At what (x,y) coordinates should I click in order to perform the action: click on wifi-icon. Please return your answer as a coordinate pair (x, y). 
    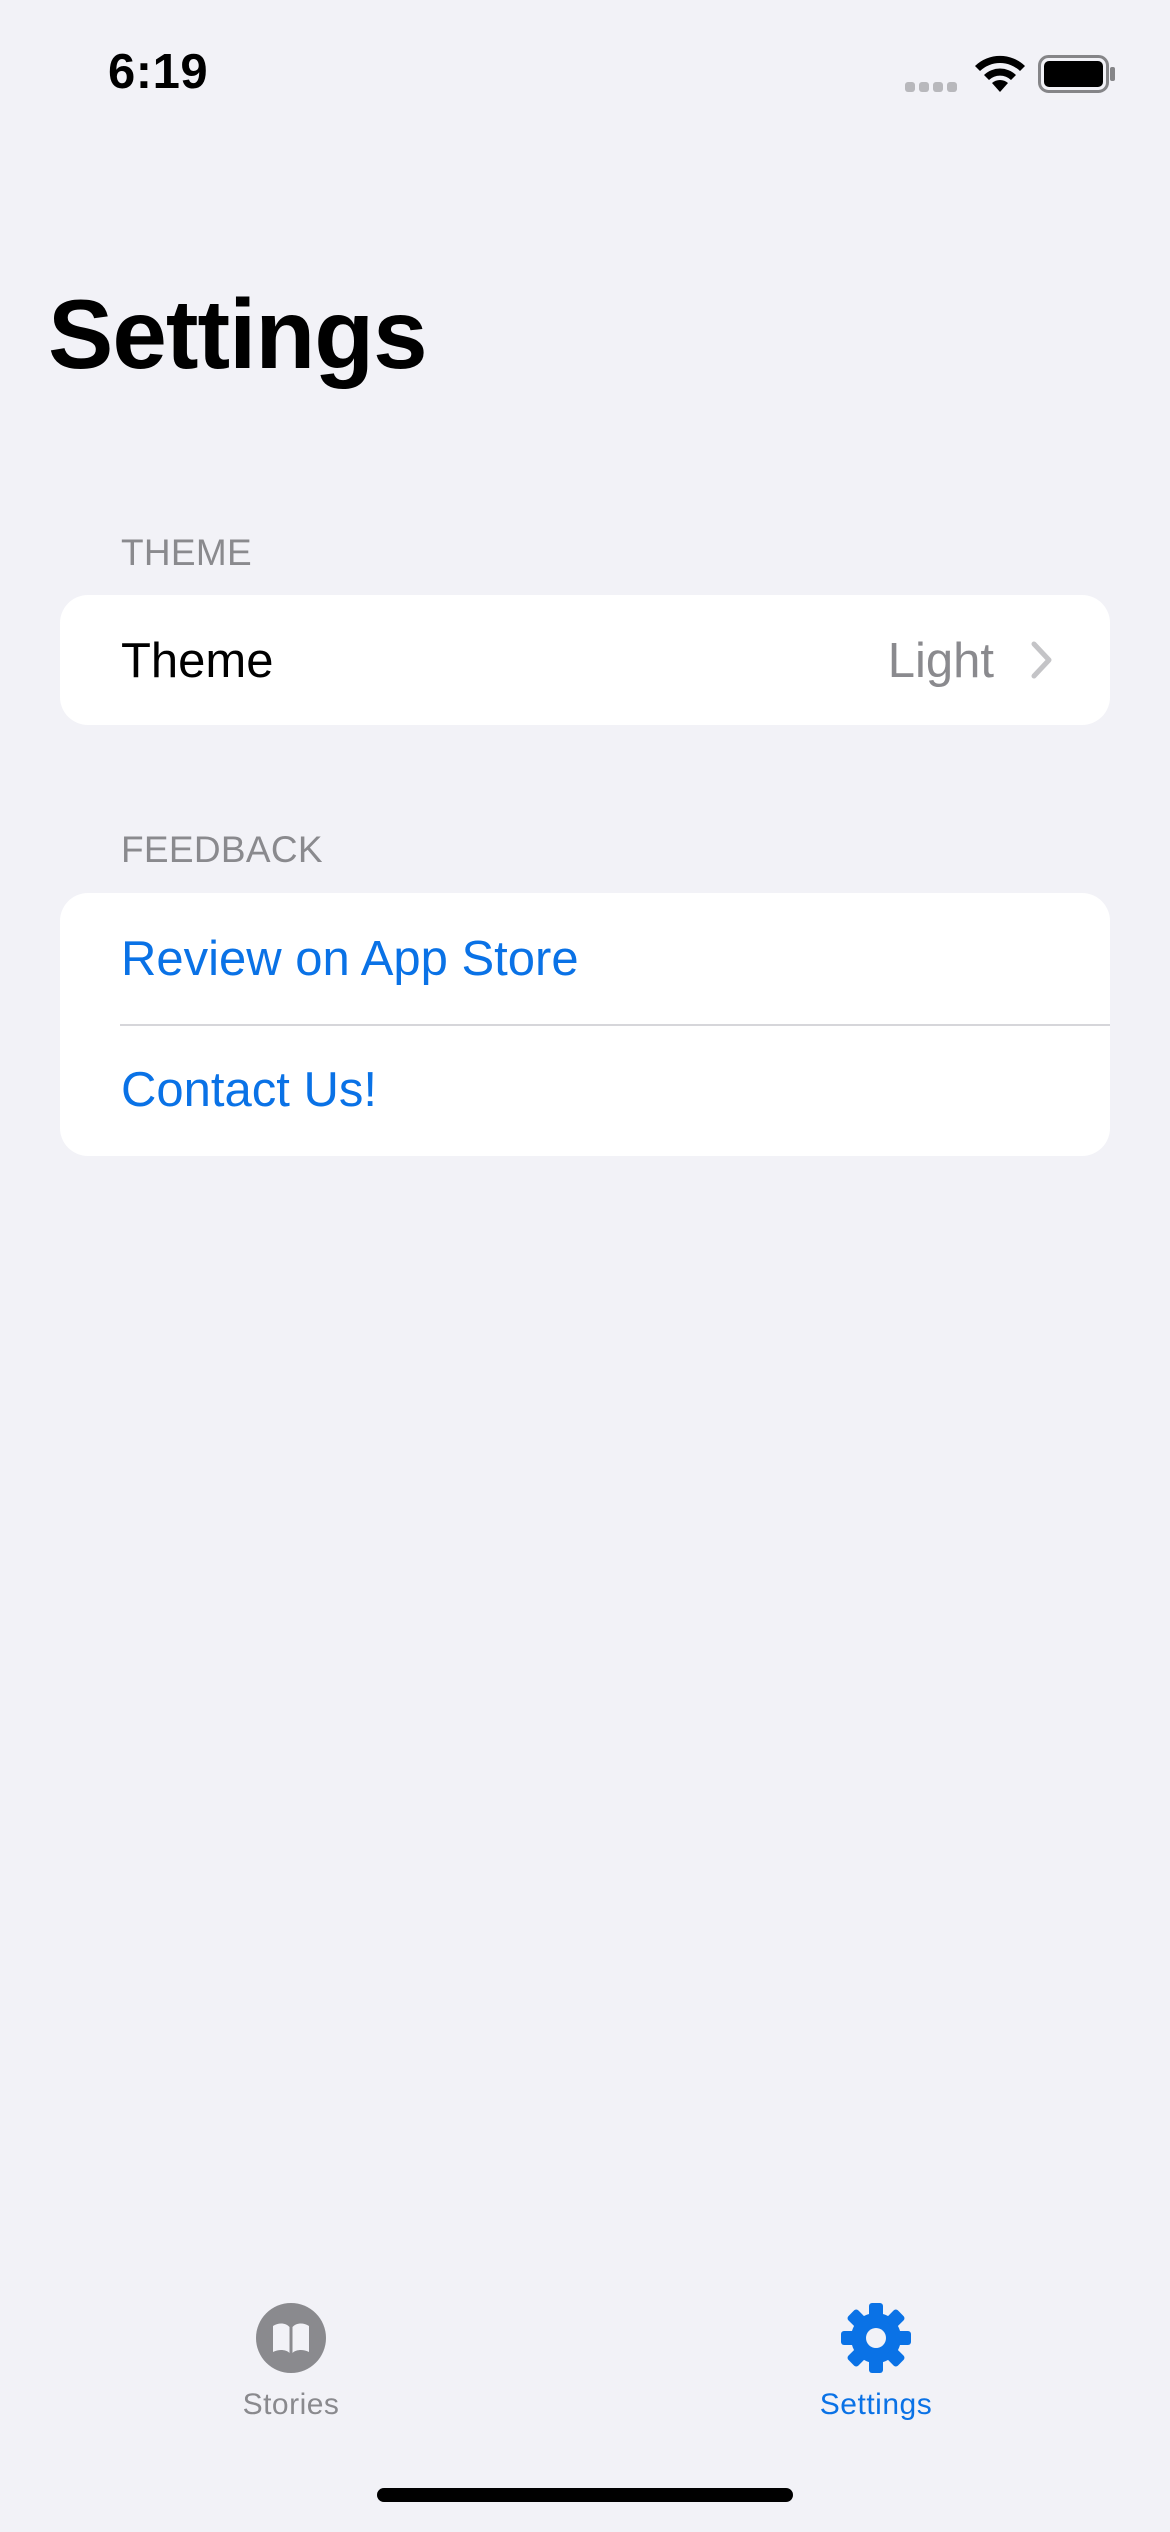
    Looking at the image, I should click on (1000, 73).